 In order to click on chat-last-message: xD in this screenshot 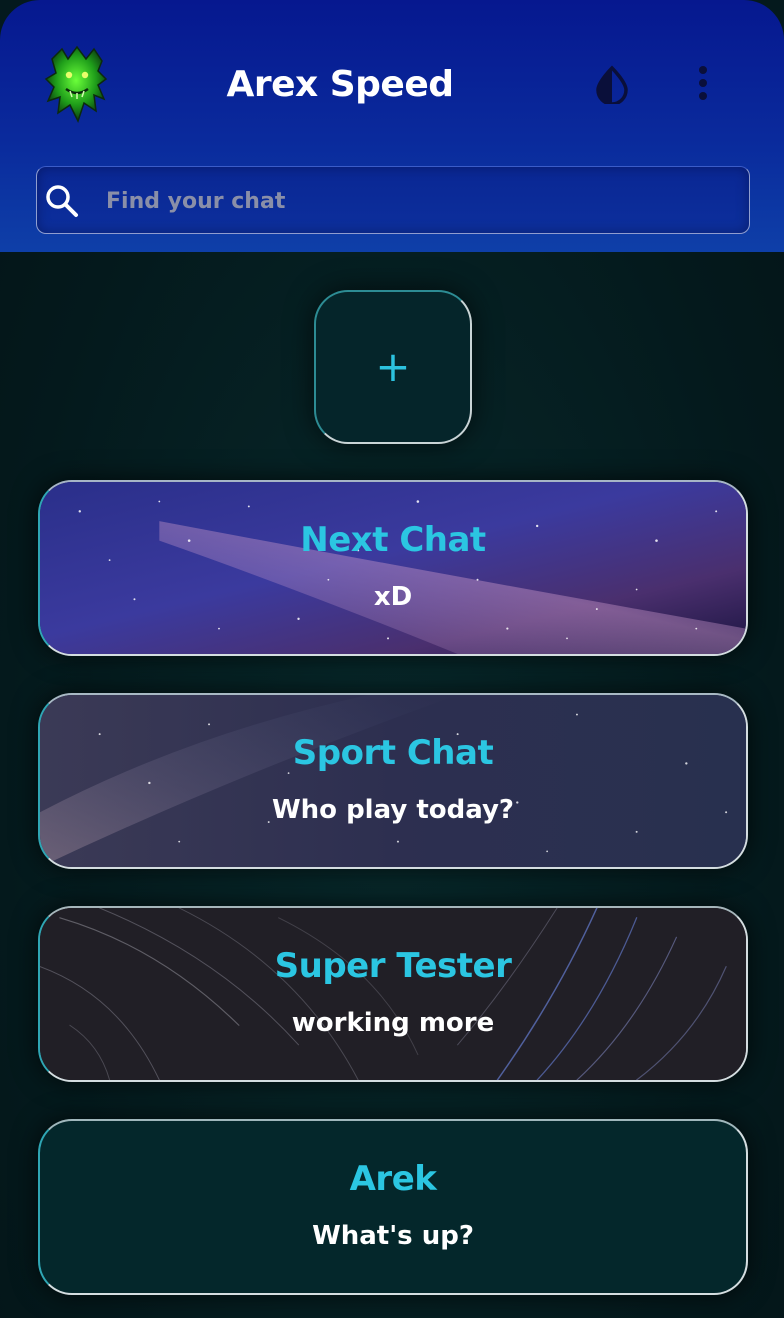, I will do `click(393, 597)`.